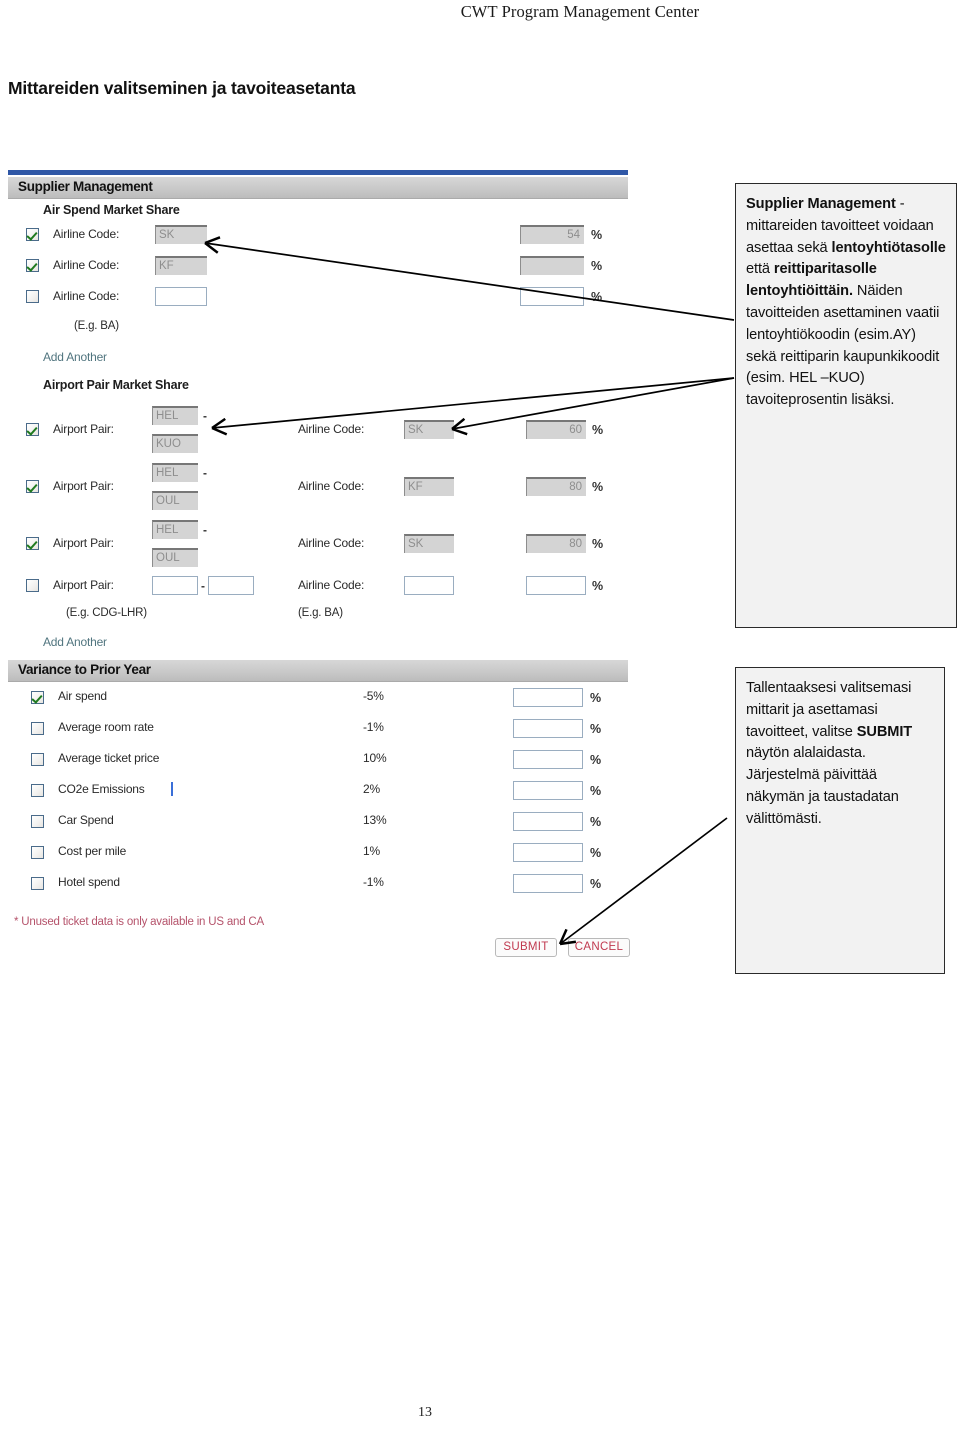 This screenshot has height=1452, width=960. What do you see at coordinates (548, 728) in the screenshot?
I see `input-variance-target-average-room-rate` at bounding box center [548, 728].